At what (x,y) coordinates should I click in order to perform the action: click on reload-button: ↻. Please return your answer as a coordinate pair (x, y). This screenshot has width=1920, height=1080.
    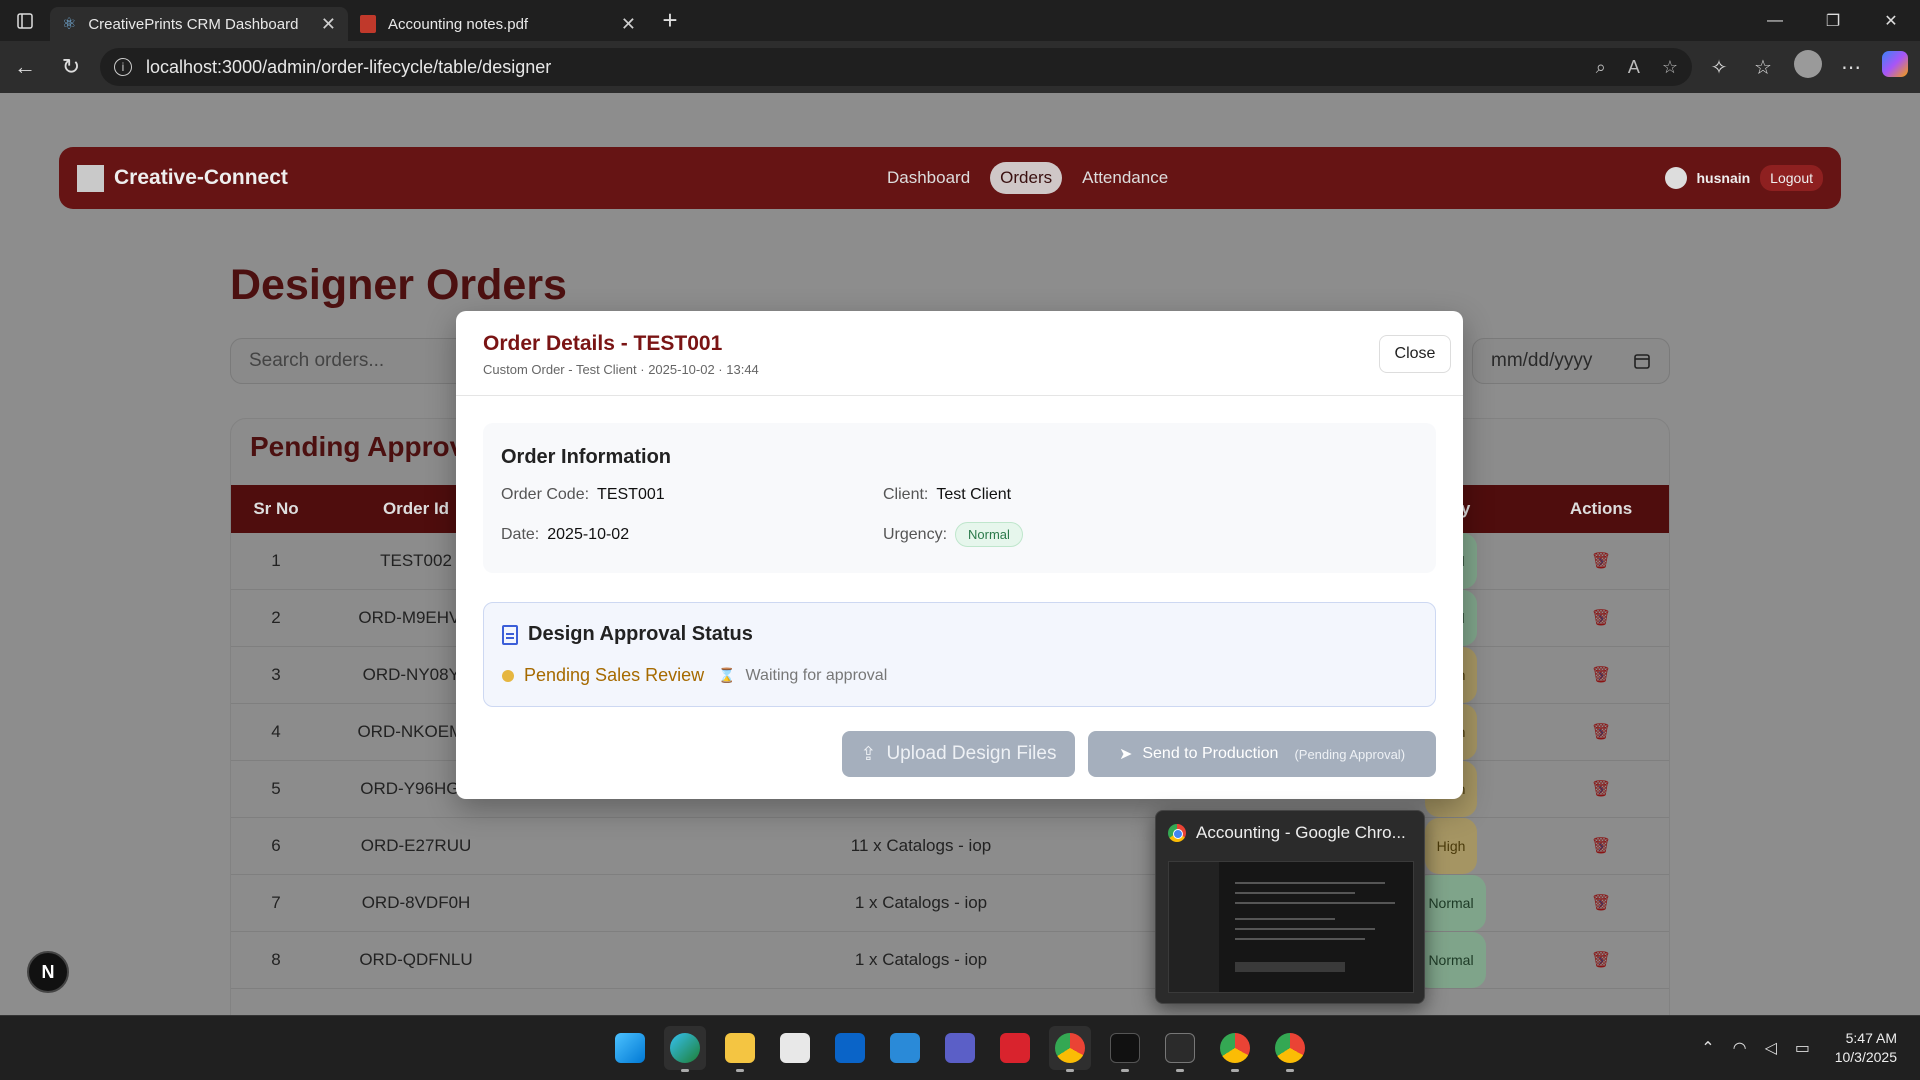
    Looking at the image, I should click on (71, 67).